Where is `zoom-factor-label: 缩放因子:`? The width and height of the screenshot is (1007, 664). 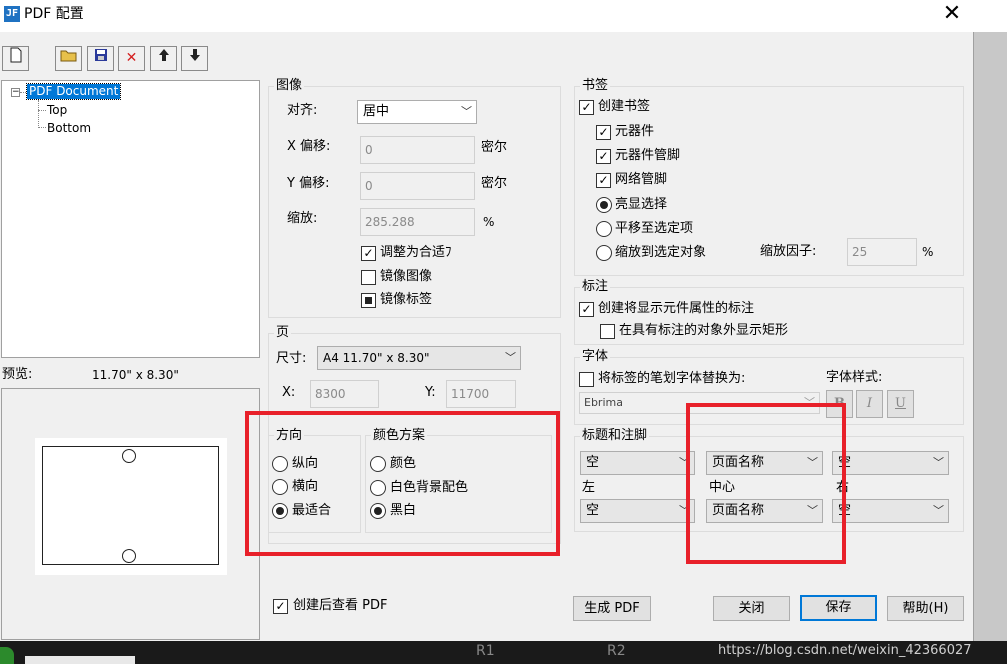 zoom-factor-label: 缩放因子: is located at coordinates (788, 251).